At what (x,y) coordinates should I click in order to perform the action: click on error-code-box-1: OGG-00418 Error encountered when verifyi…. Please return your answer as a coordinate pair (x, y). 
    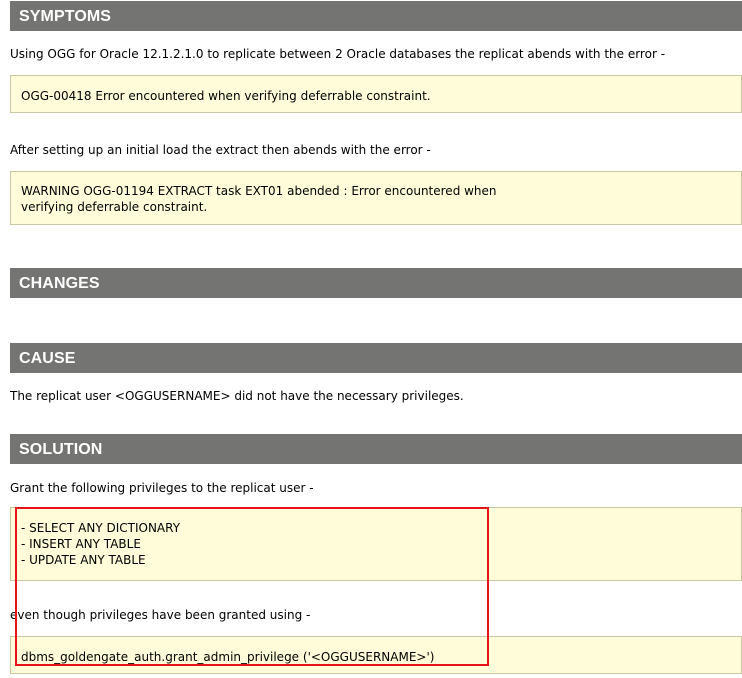
    Looking at the image, I should click on (376, 94).